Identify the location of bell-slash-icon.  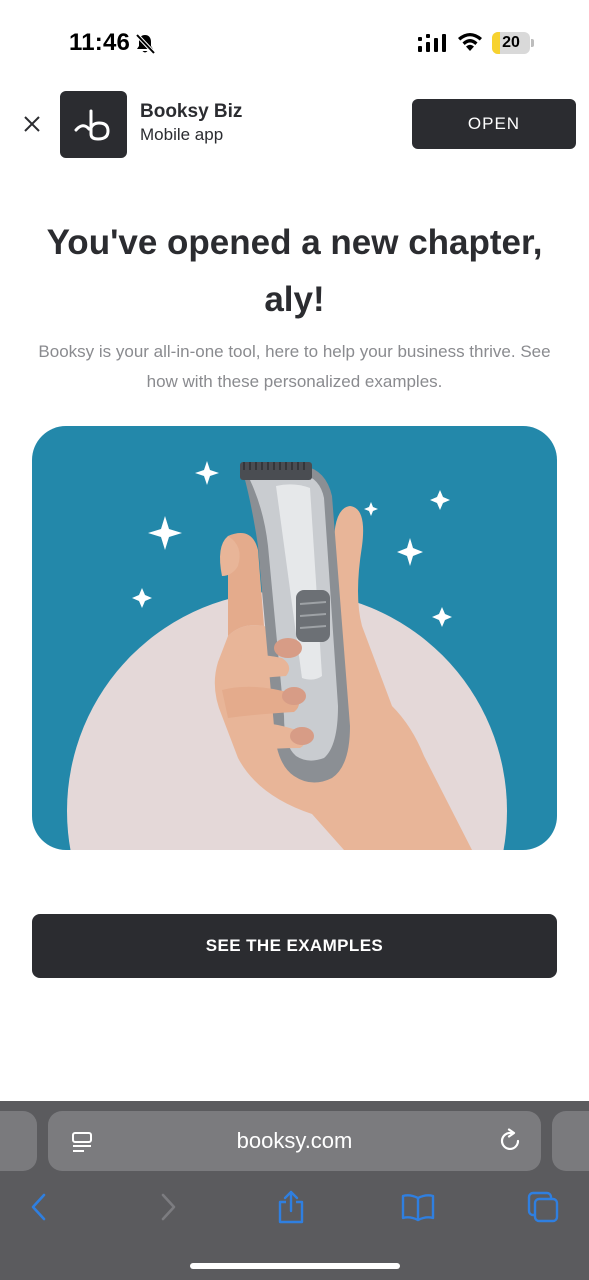
(145, 44).